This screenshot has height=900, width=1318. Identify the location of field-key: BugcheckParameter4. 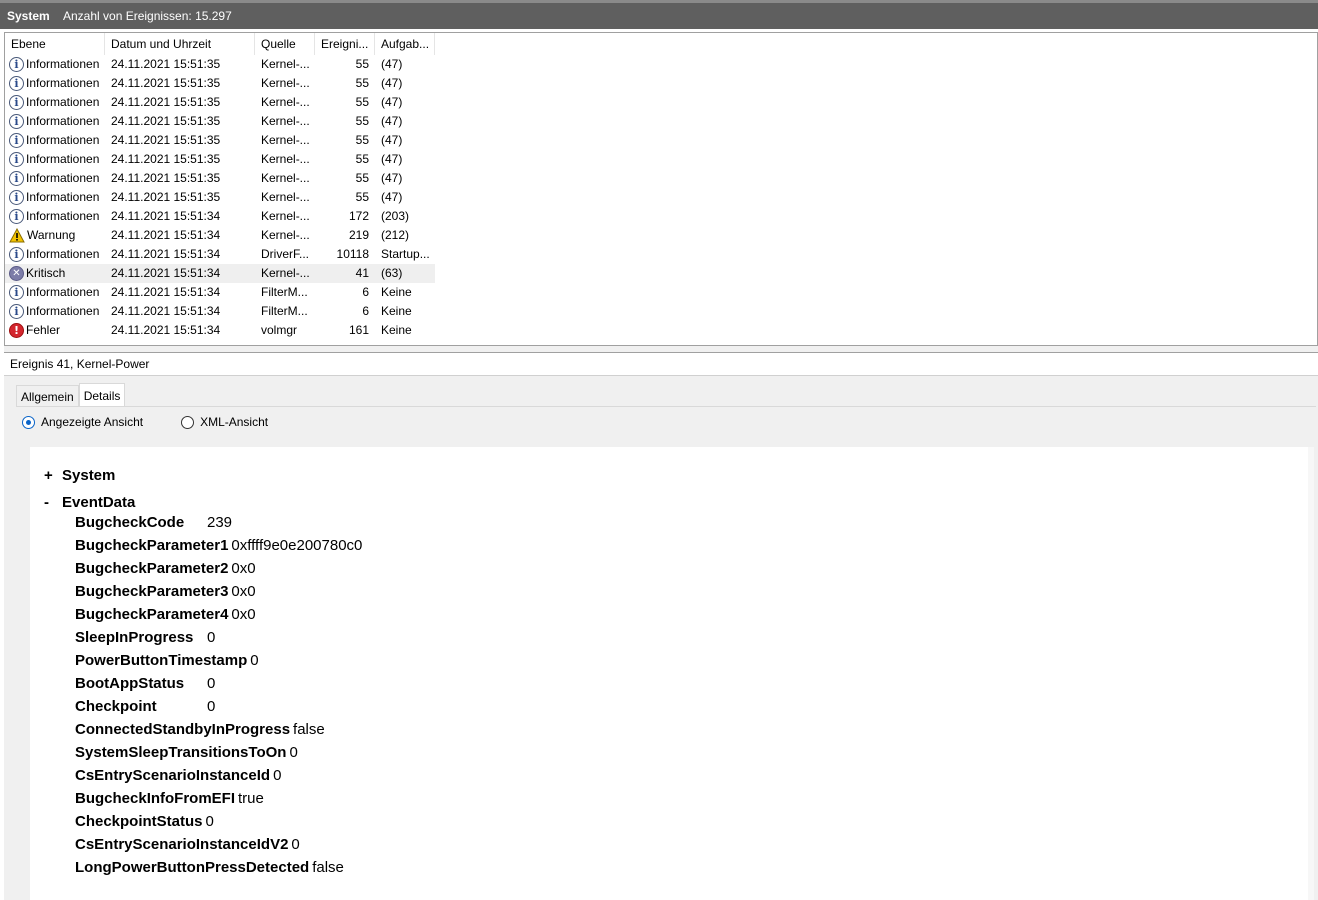
(152, 614).